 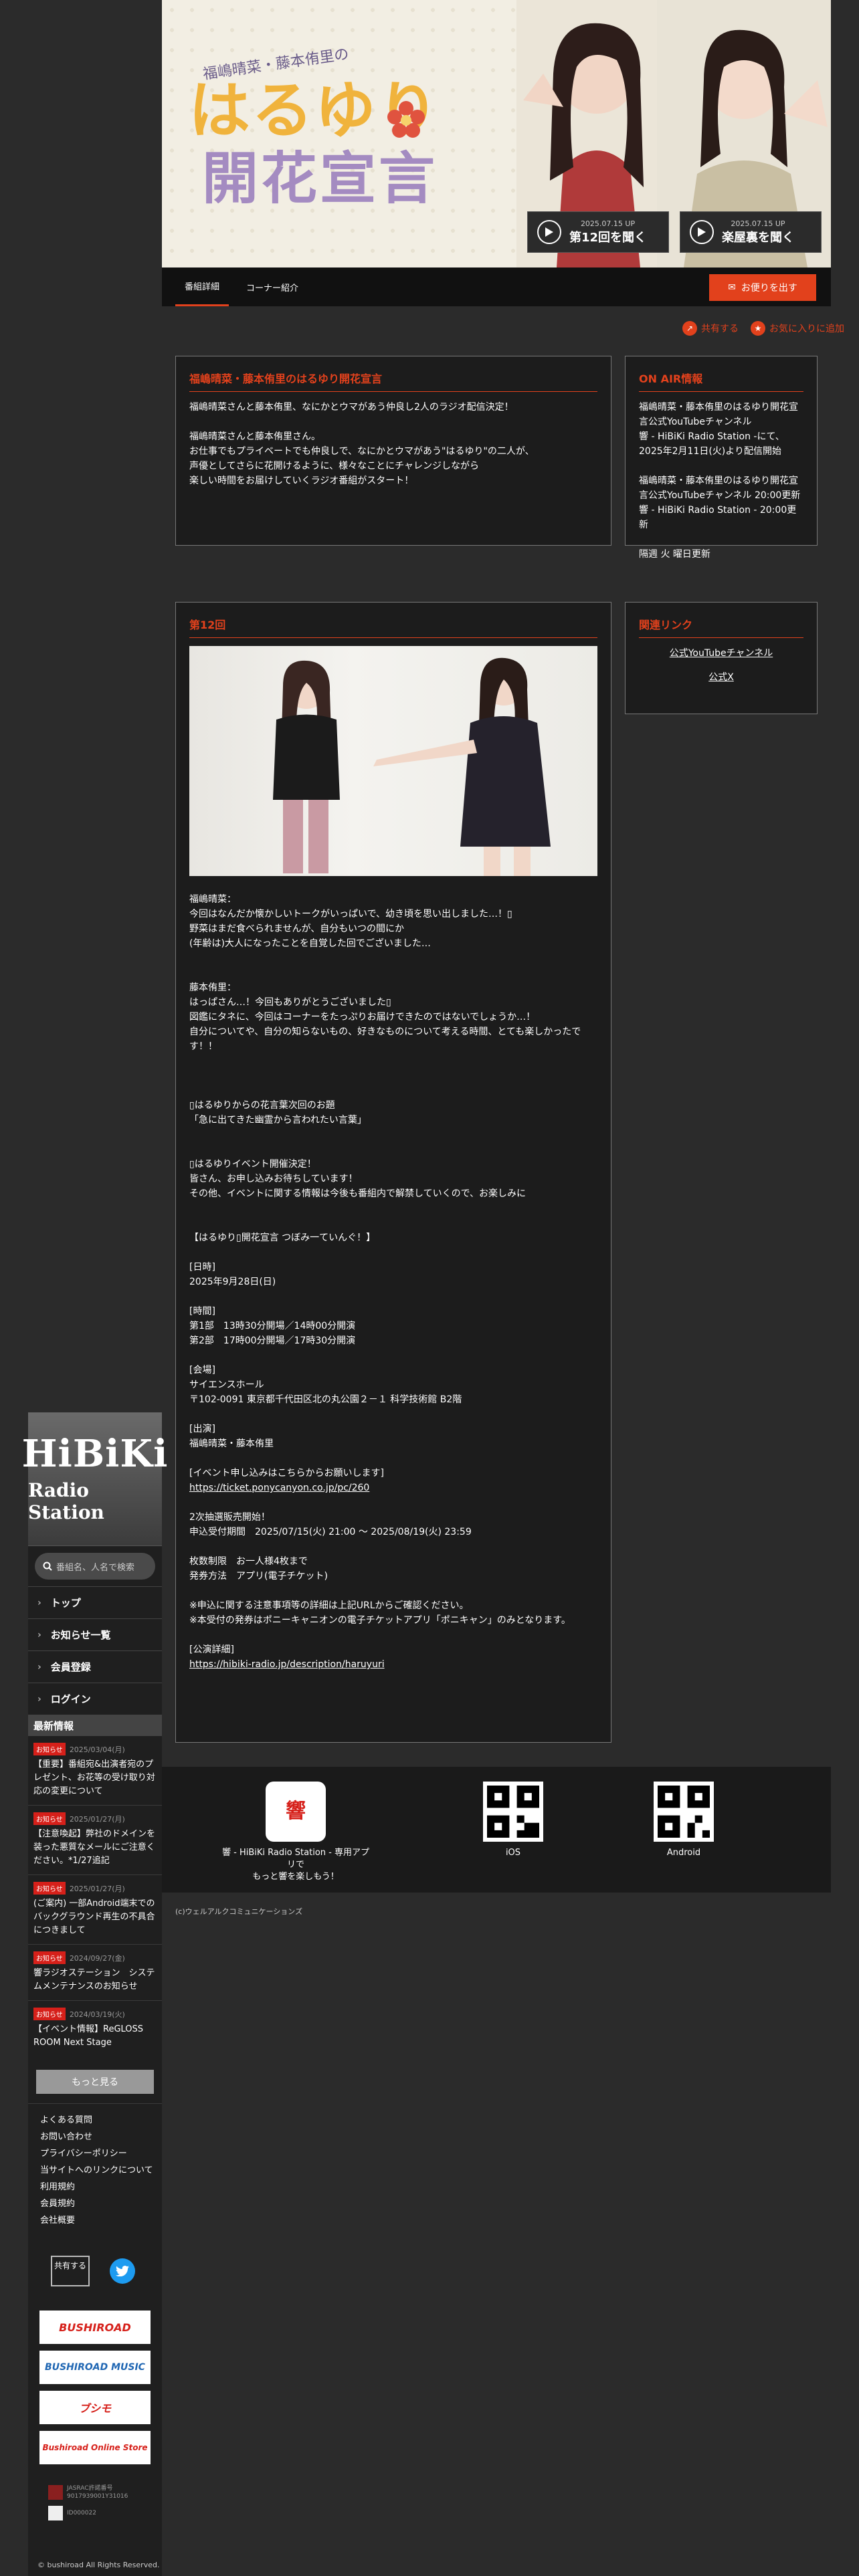 What do you see at coordinates (296, 1812) in the screenshot?
I see `hibiki-app-icon: 響` at bounding box center [296, 1812].